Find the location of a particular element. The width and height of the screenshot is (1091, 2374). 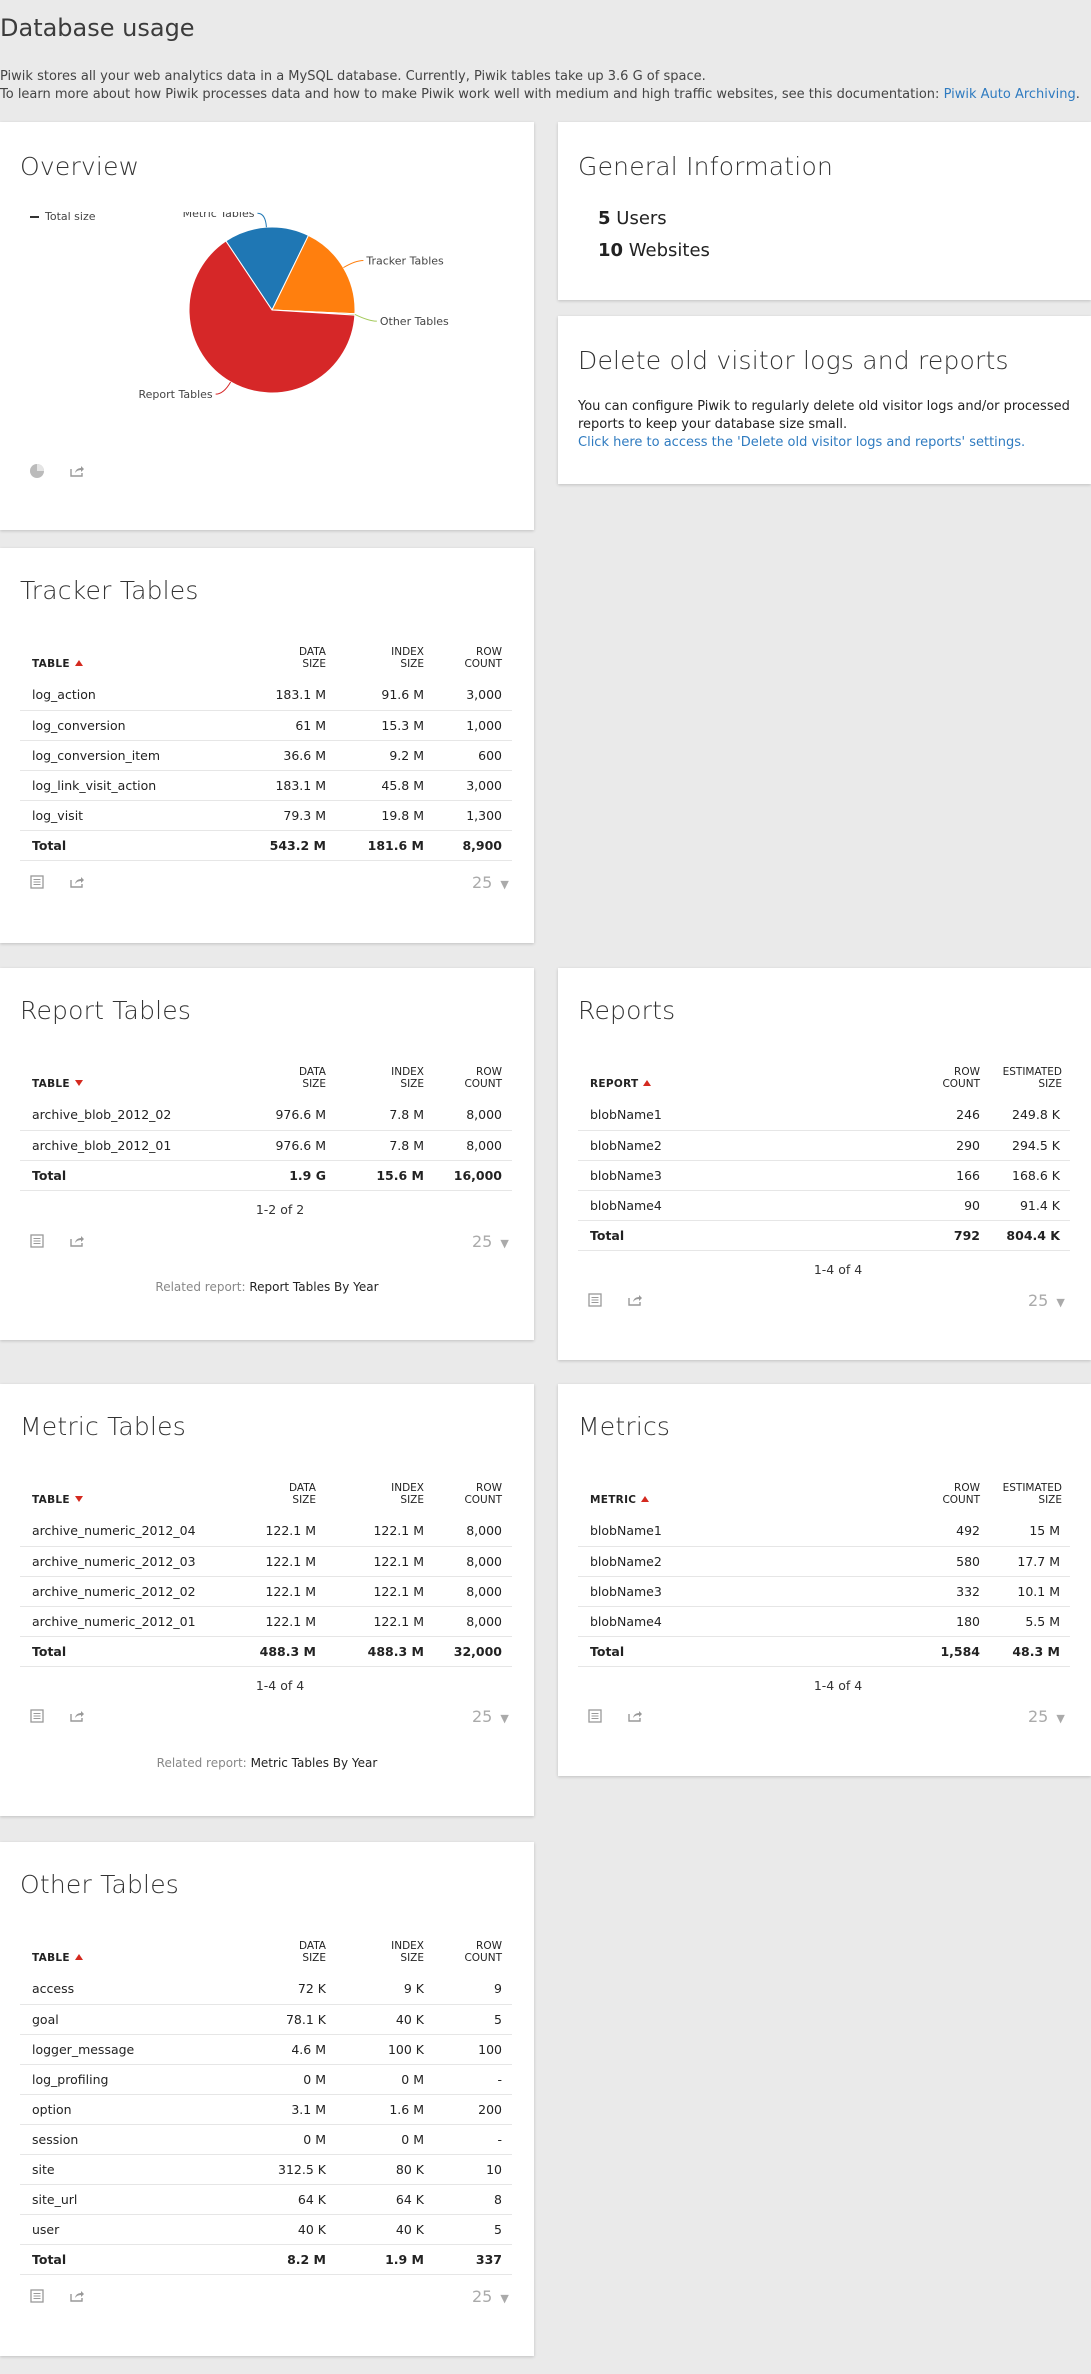

table-row: log_profiling 0 M0 M- is located at coordinates (266, 2079).